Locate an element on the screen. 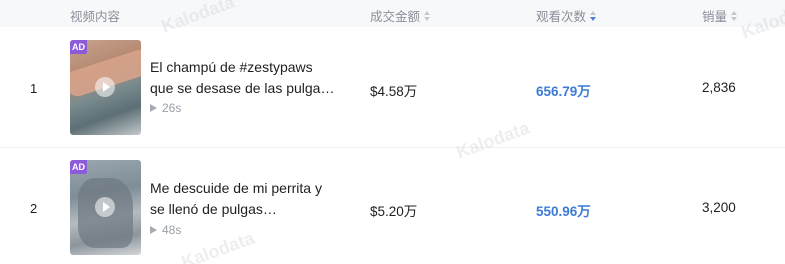  header-views-label: 观看次数 is located at coordinates (561, 17).